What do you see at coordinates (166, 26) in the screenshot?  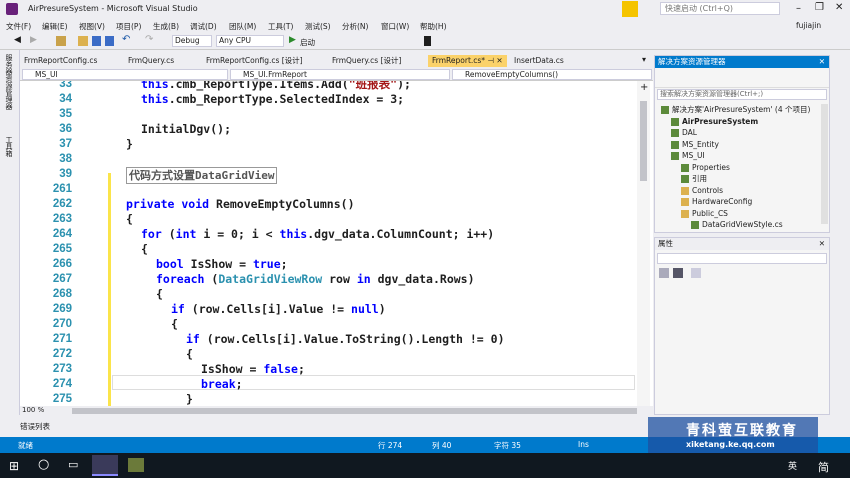 I see `menu-build: 生成(B)` at bounding box center [166, 26].